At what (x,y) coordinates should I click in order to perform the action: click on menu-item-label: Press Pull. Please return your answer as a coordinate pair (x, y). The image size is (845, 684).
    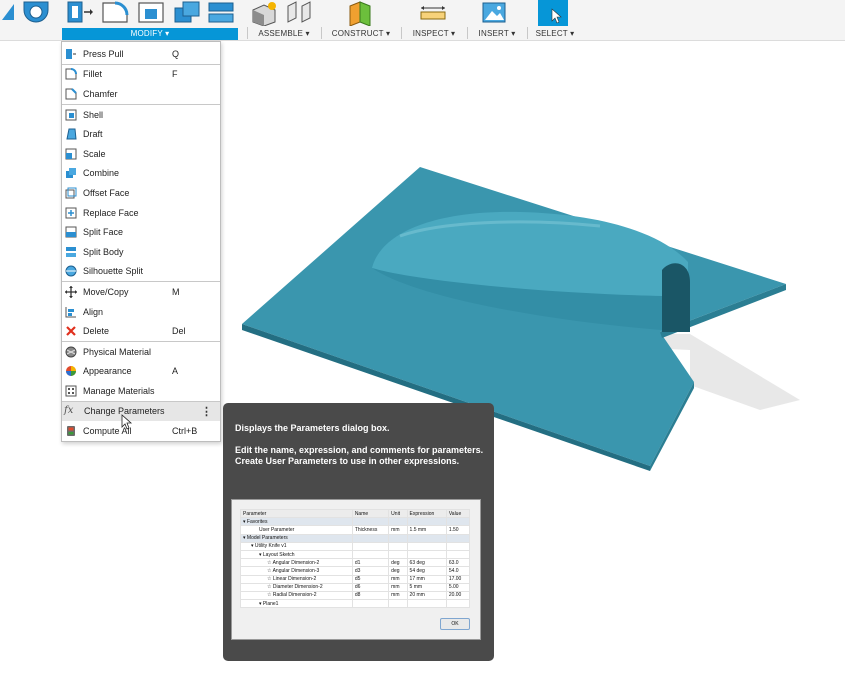
    Looking at the image, I should click on (103, 53).